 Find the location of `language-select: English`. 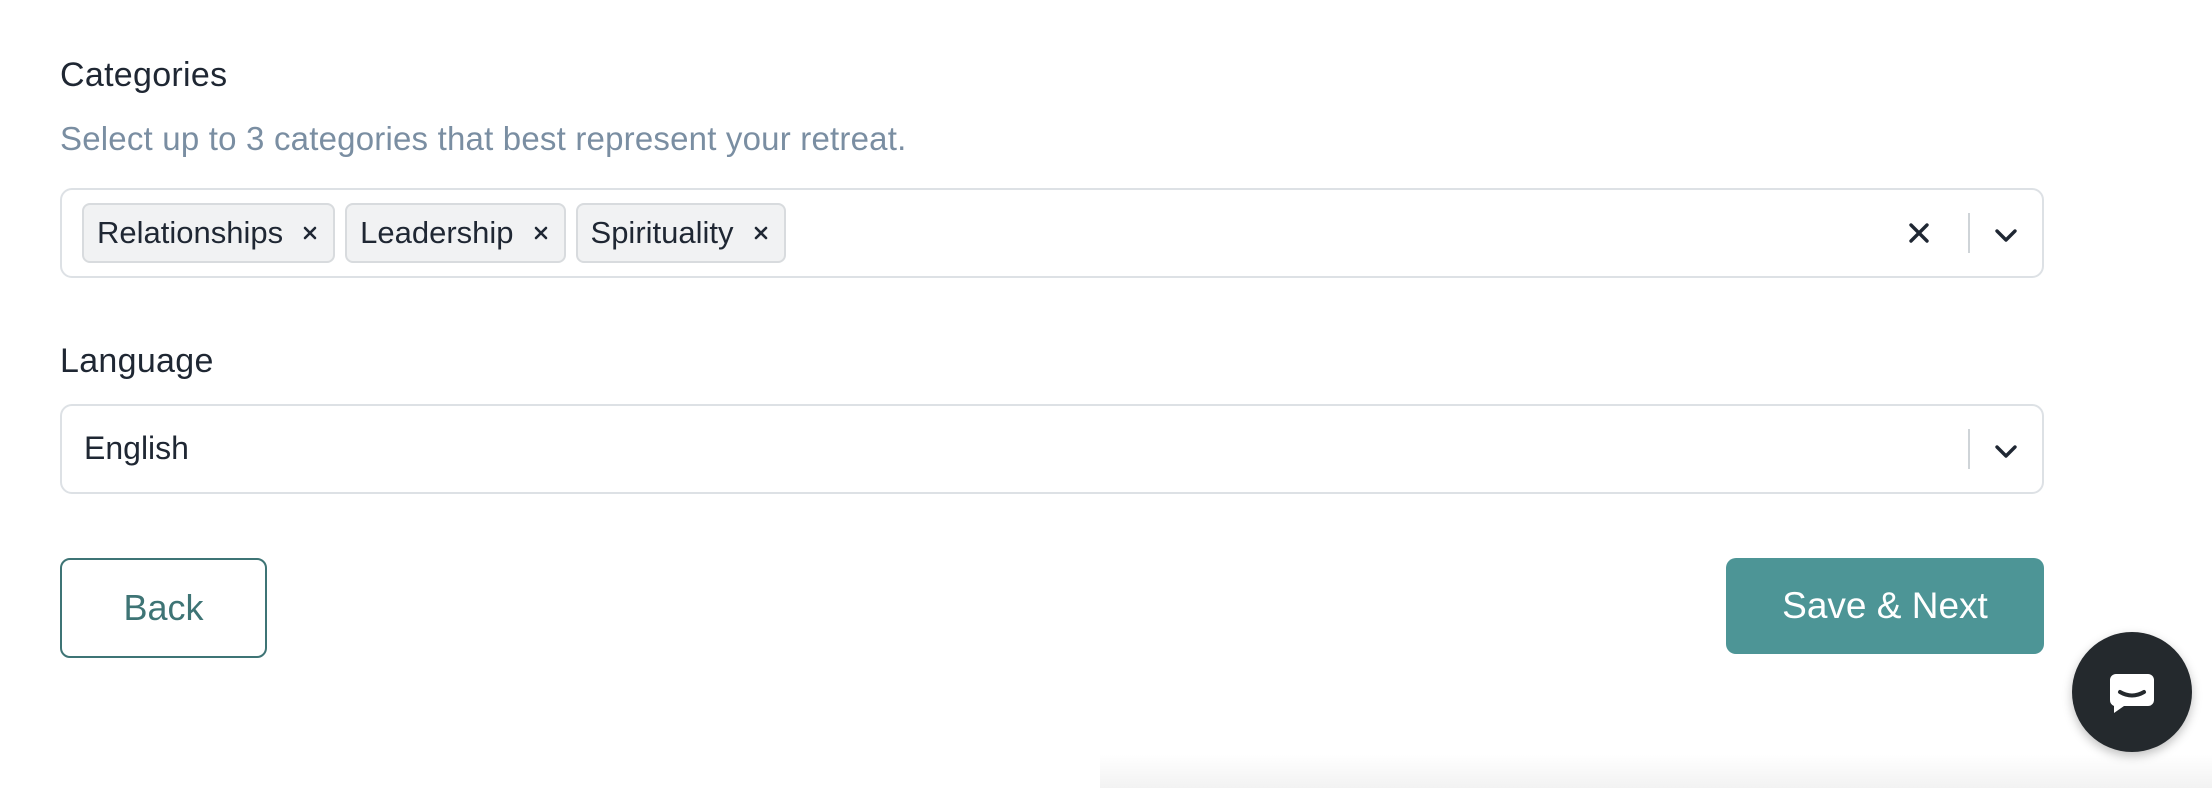

language-select: English is located at coordinates (1052, 449).